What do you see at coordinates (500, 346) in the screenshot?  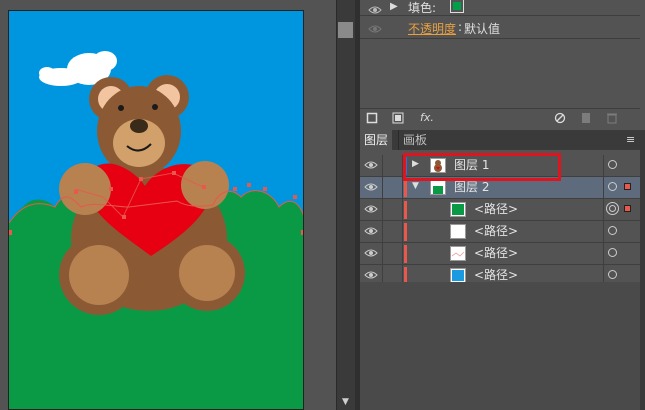 I see `layers-empty-area` at bounding box center [500, 346].